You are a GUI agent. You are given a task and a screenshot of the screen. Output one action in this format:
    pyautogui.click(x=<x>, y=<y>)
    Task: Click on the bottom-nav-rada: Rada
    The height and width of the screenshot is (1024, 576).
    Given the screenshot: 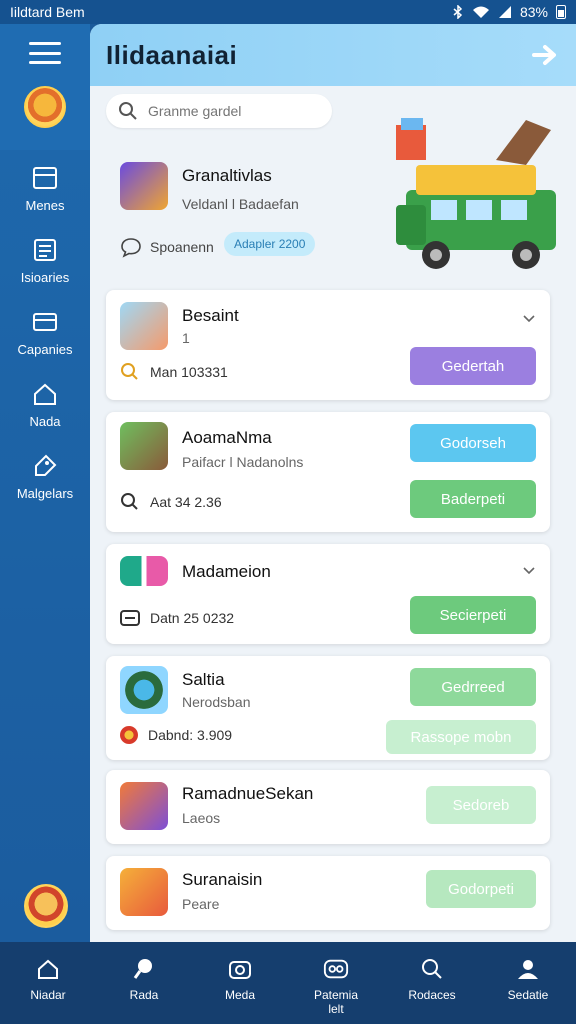 What is the action you would take?
    pyautogui.click(x=144, y=983)
    